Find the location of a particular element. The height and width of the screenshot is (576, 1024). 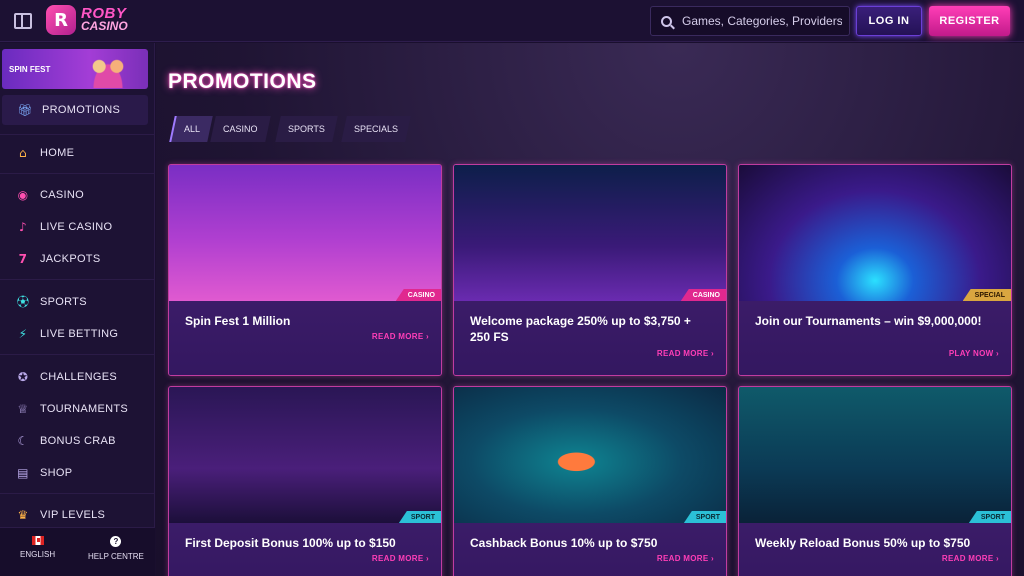

sidebar-footer: ENGLISH ? HELP CENTRE is located at coordinates (77, 551).